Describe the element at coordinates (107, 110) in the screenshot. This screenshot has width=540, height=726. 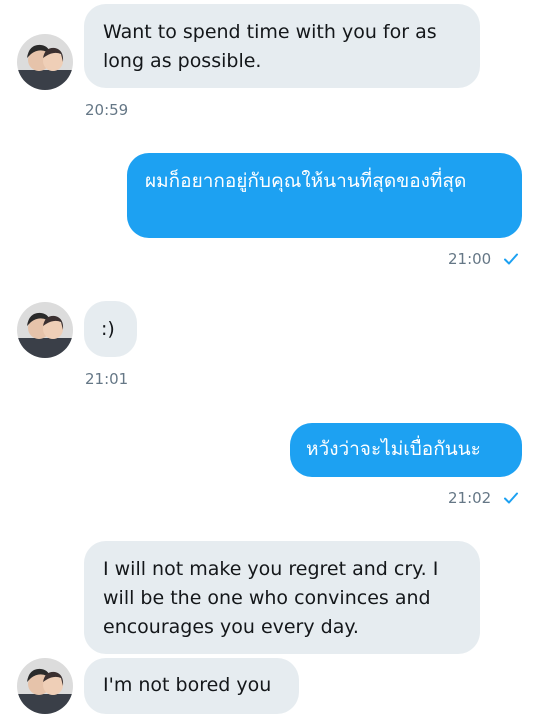
I see `message-timestamp: 20:59` at that location.